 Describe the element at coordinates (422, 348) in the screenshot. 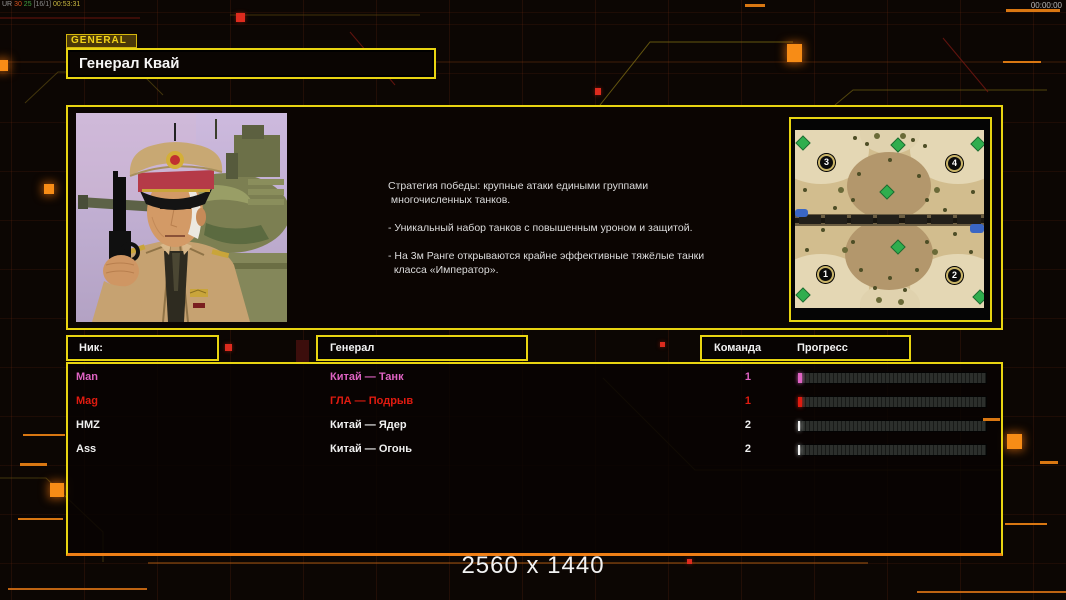

I see `general-column-header: Генерал` at that location.